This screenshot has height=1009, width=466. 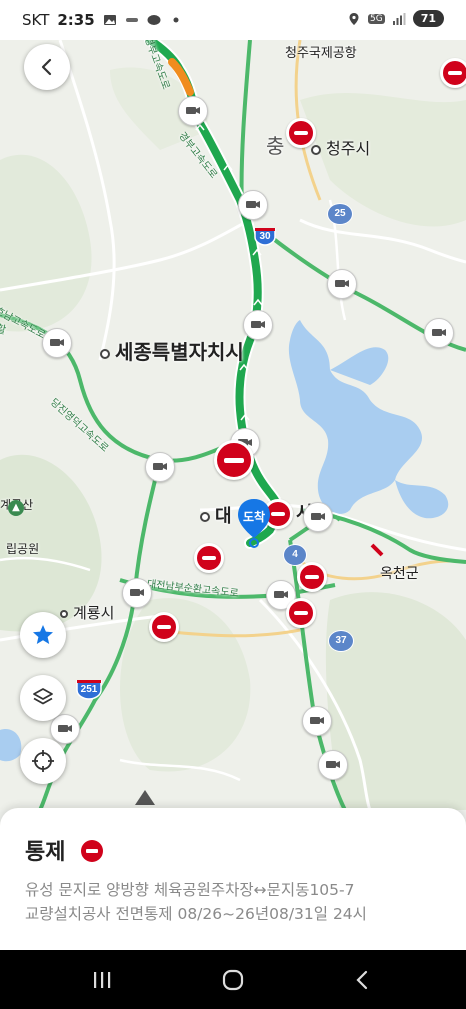 I want to click on back-button, so click(x=47, y=67).